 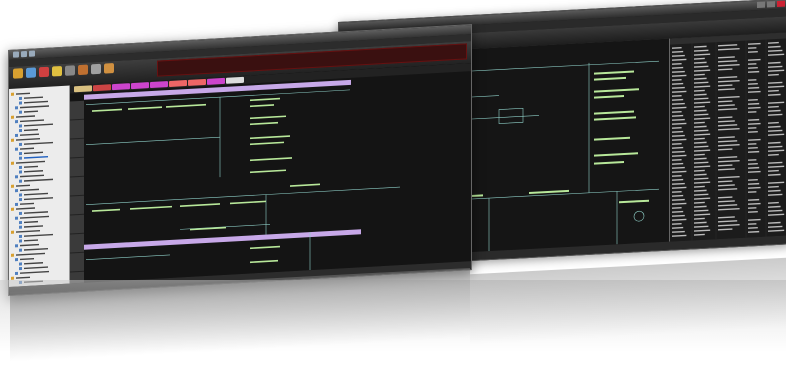 I want to click on undo-icon, so click(x=24, y=54).